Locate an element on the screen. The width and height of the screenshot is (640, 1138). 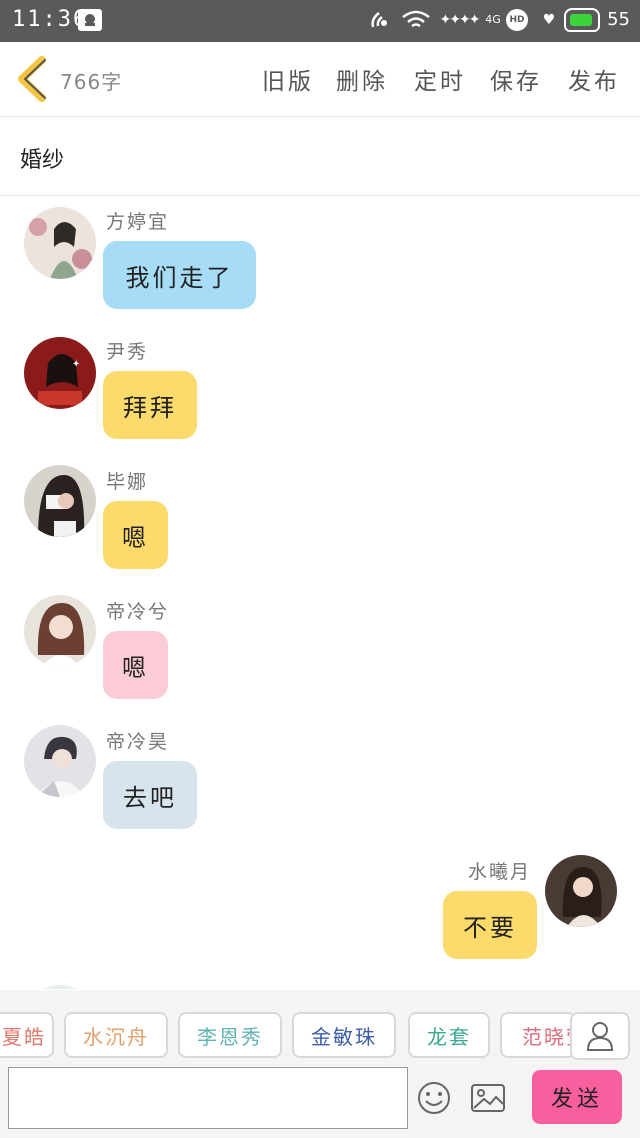
character-chip: 水沉舟 is located at coordinates (116, 1035).